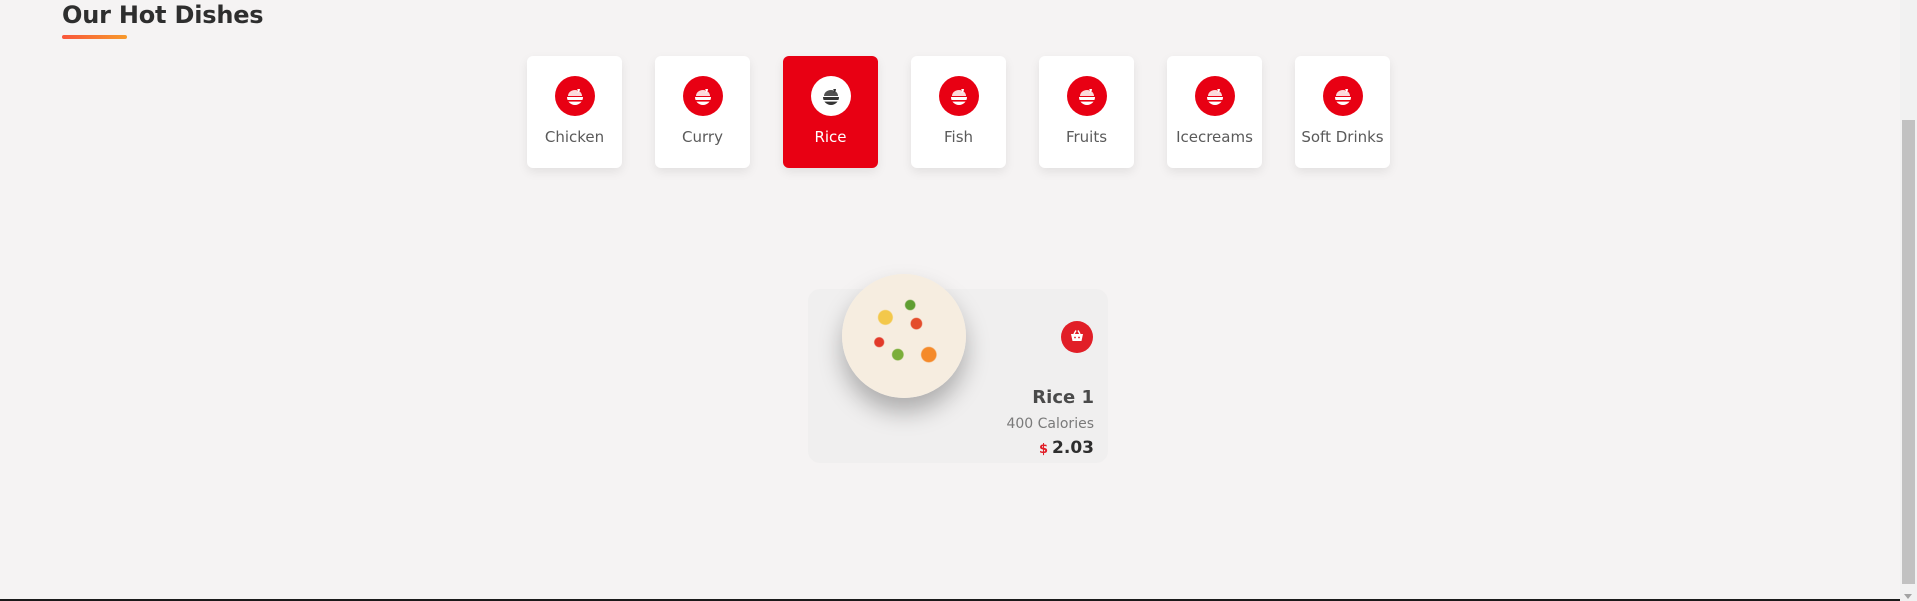  I want to click on scroll-down-arrow-icon, so click(1908, 596).